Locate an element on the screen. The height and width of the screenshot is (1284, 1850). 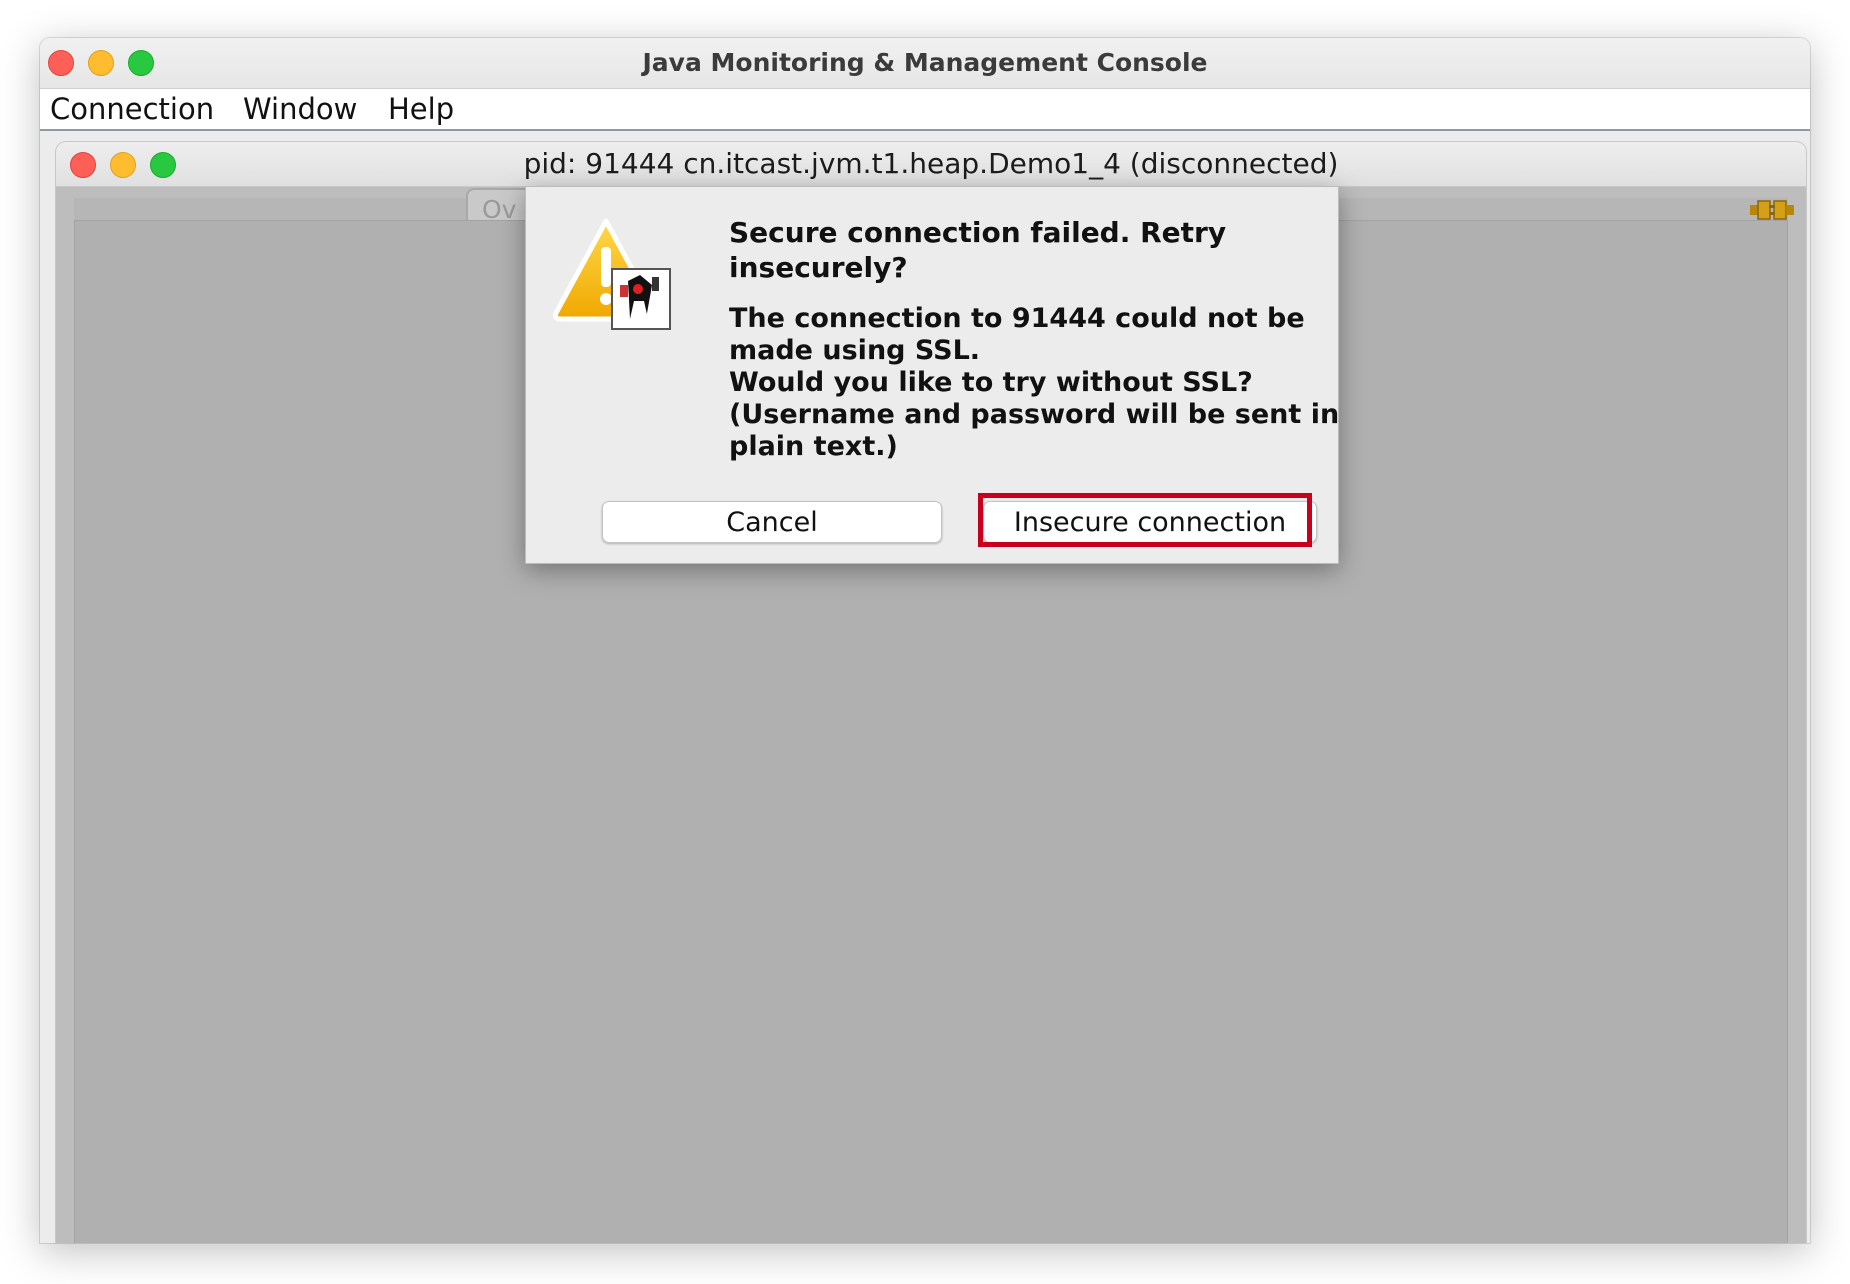
menubar: Connection Window Help is located at coordinates (925, 110).